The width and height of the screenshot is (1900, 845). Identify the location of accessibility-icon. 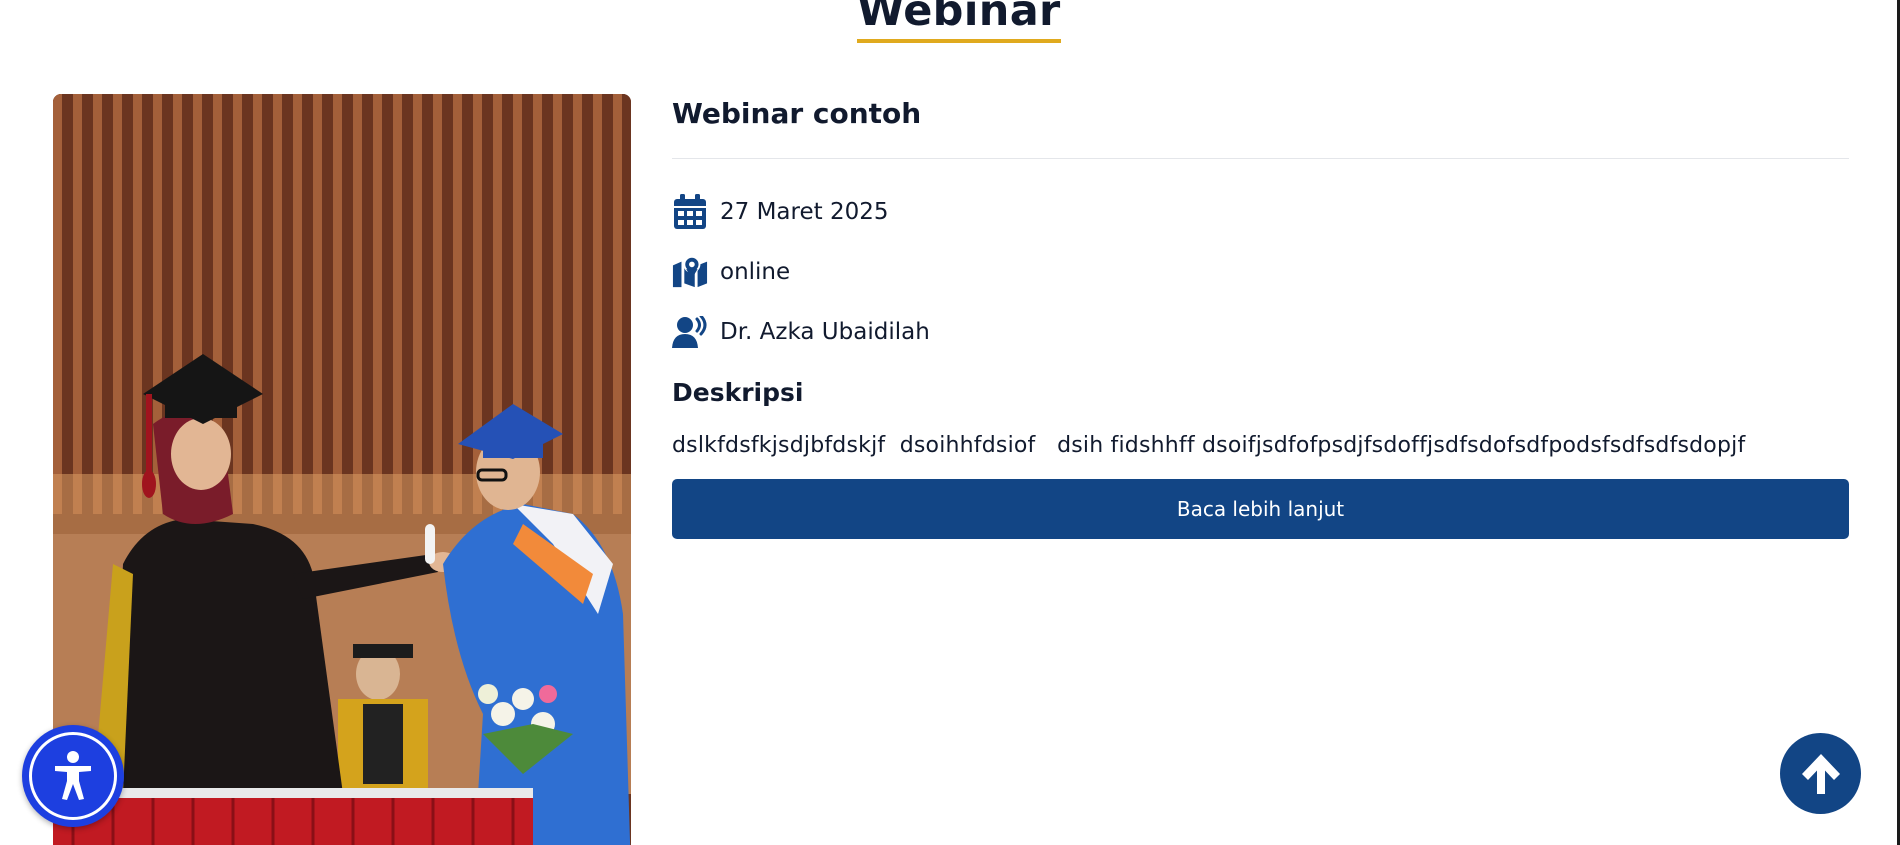
(73, 776).